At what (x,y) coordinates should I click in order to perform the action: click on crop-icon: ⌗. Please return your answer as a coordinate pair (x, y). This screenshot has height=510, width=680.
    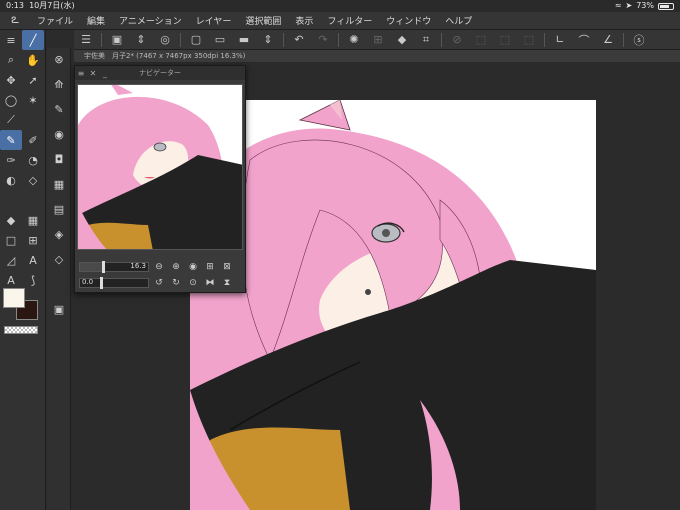
    Looking at the image, I should click on (426, 40).